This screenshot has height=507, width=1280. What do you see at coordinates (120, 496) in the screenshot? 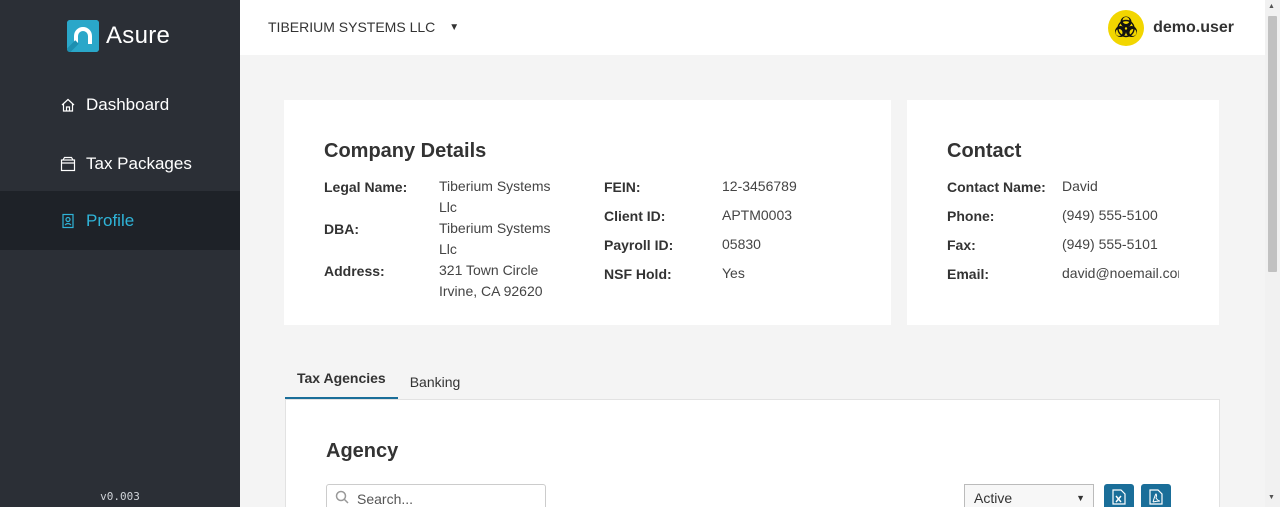
I see `app-version: v0.003` at bounding box center [120, 496].